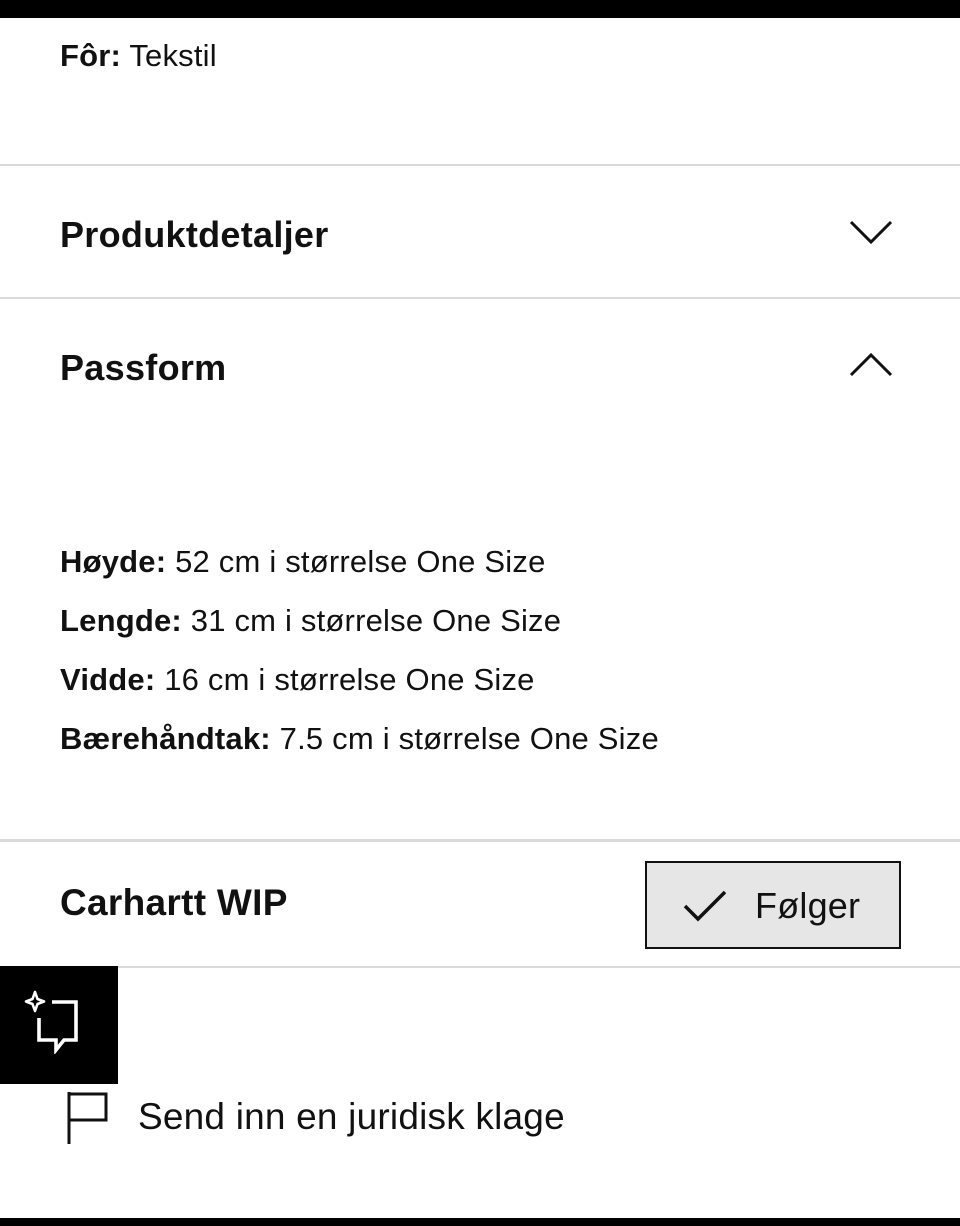 This screenshot has width=960, height=1226. I want to click on brand-name: Carhartt WIP, so click(174, 902).